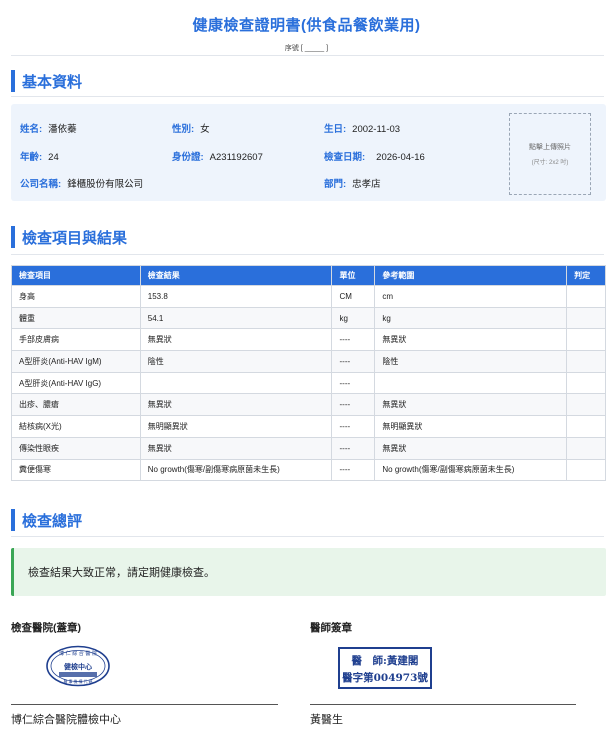 The image size is (613, 740). Describe the element at coordinates (76, 361) in the screenshot. I see `cell-item: A型肝炎(Anti-HAV IgM)` at that location.